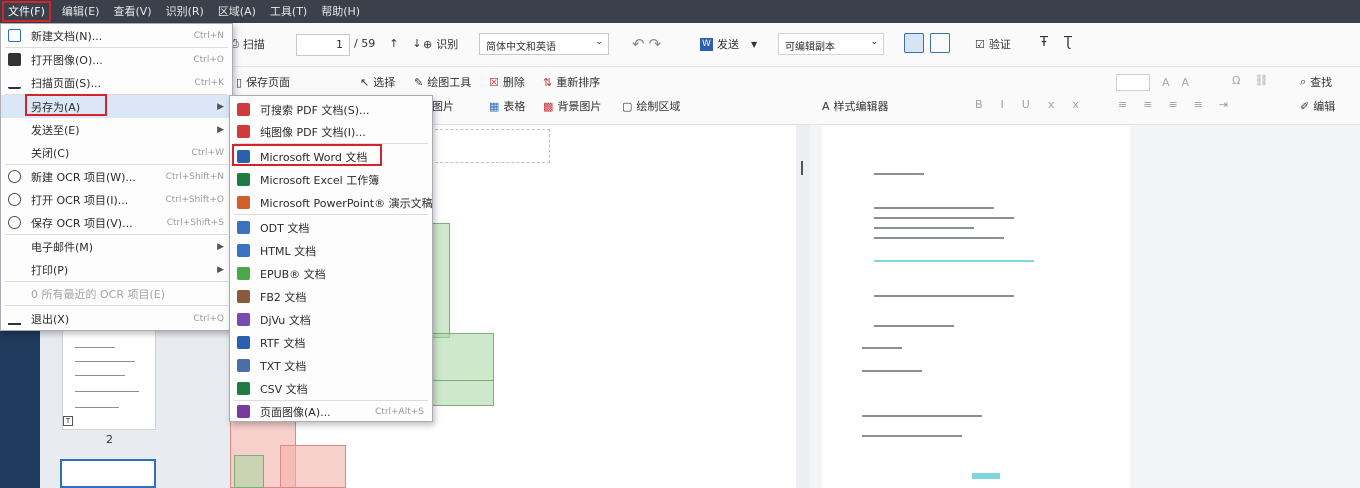 The height and width of the screenshot is (488, 1360). Describe the element at coordinates (323, 45) in the screenshot. I see `page-number-input: 1` at that location.